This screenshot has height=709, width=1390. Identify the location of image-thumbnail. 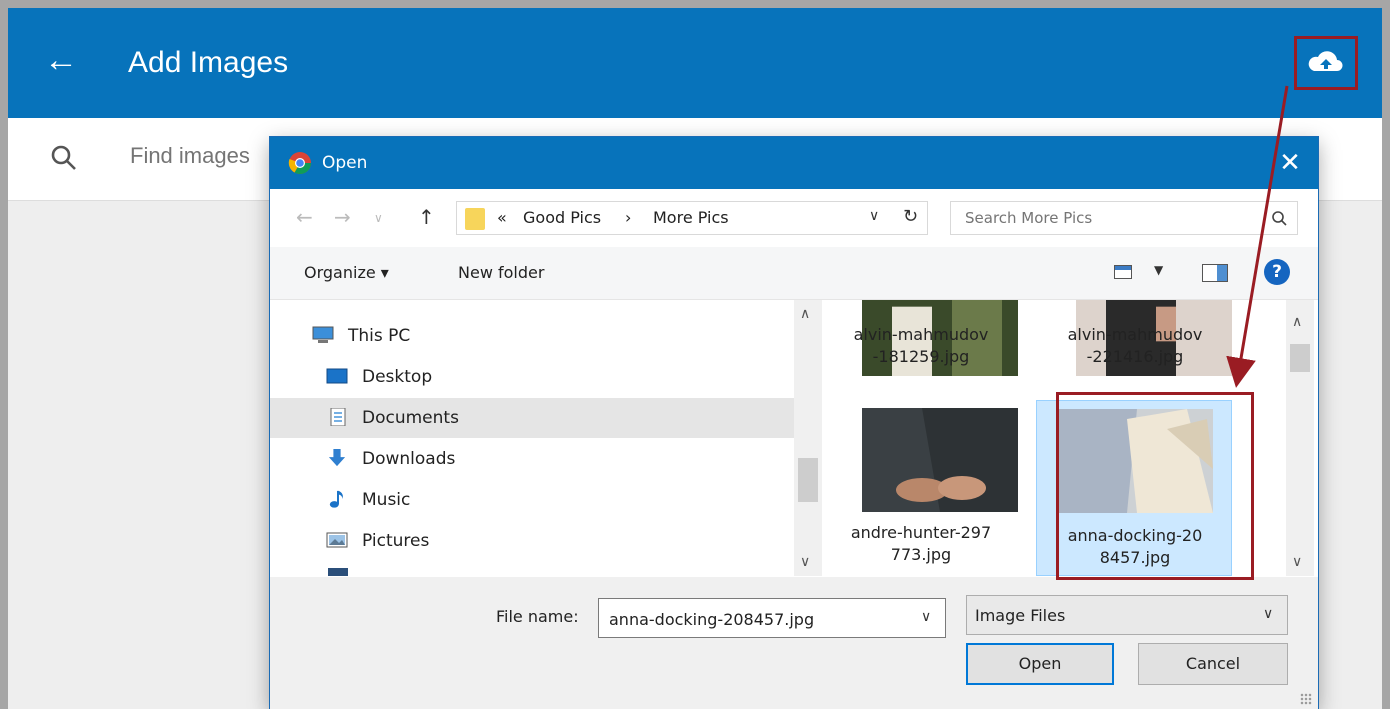
(940, 460).